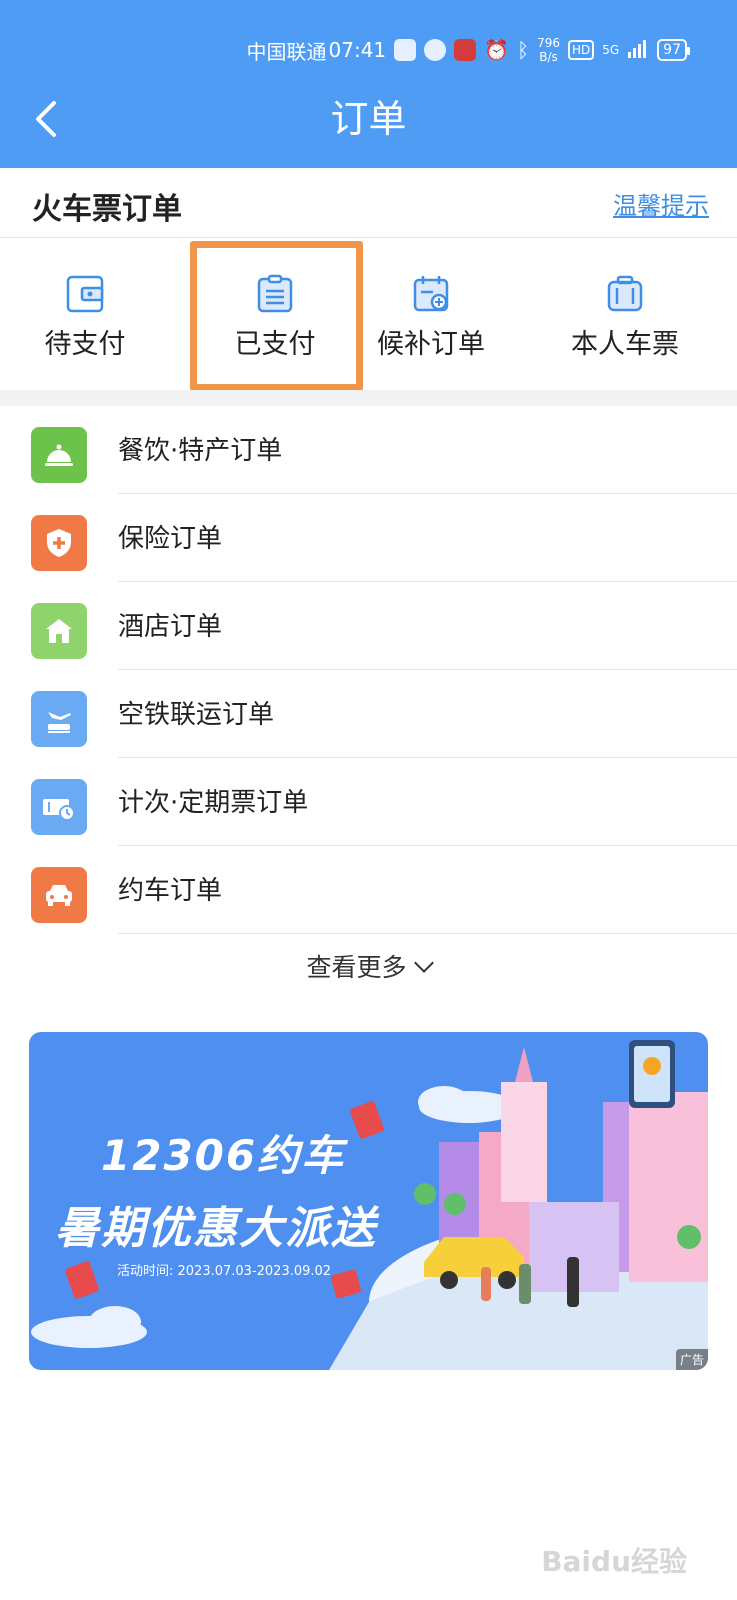 The height and width of the screenshot is (1600, 737). What do you see at coordinates (59, 543) in the screenshot?
I see `shield-plus-icon` at bounding box center [59, 543].